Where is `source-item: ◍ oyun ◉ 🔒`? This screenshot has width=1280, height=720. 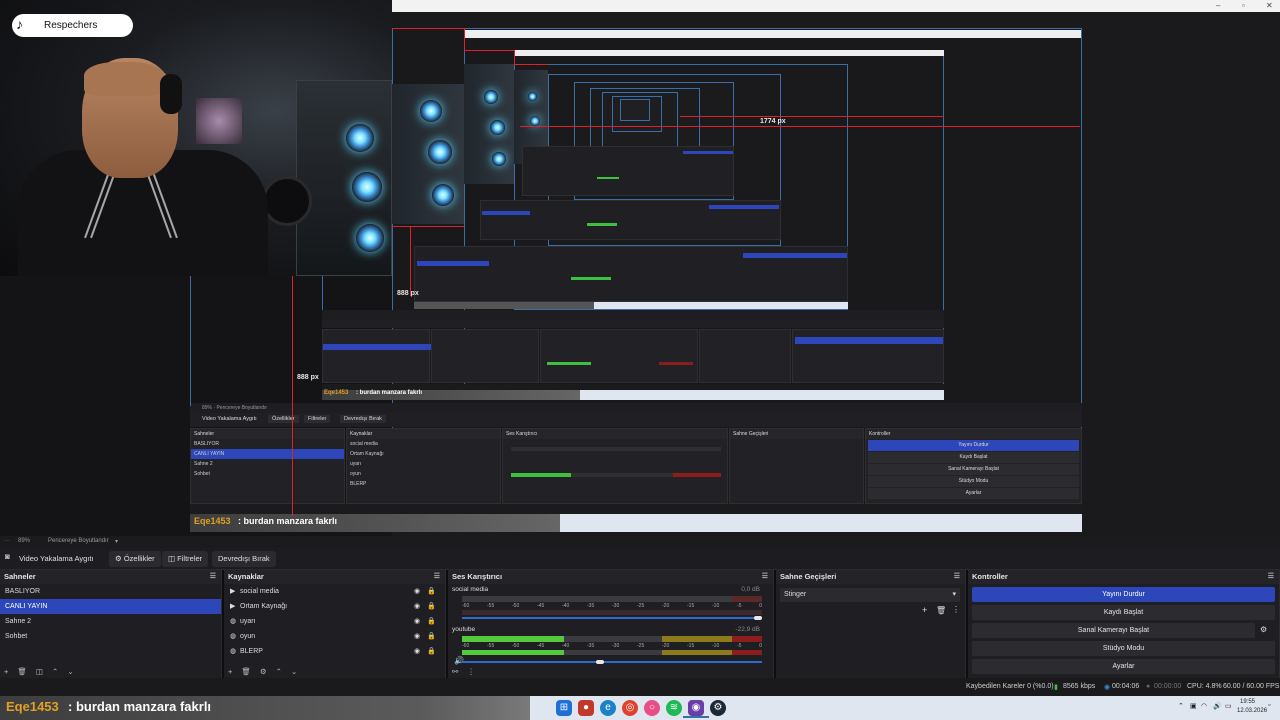 source-item: ◍ oyun ◉ 🔒 is located at coordinates (334, 636).